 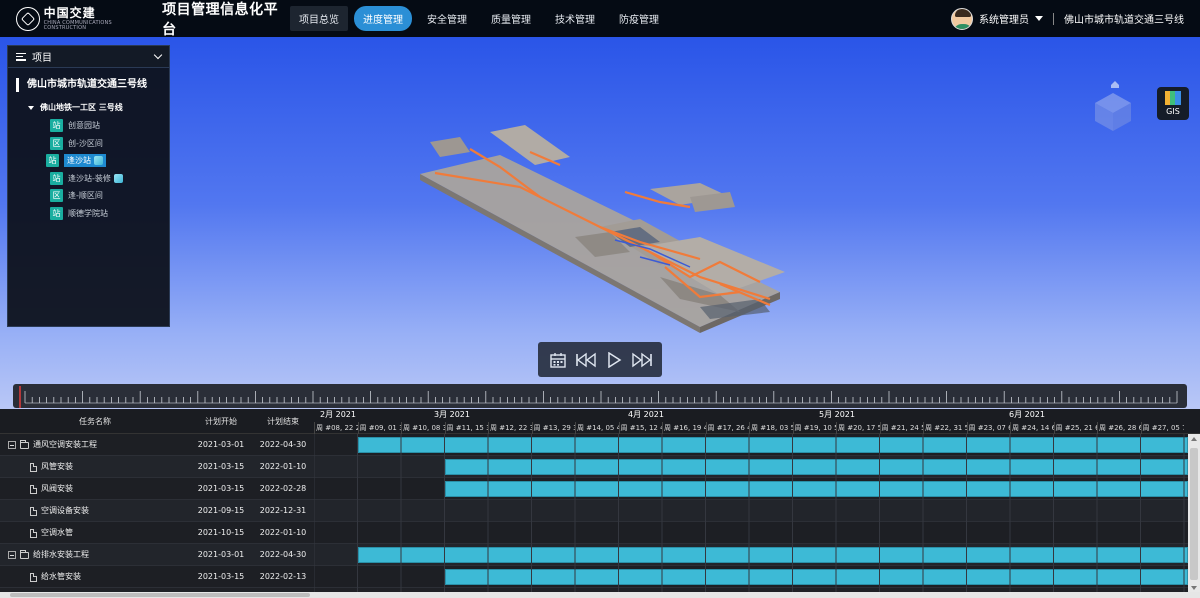 What do you see at coordinates (962, 18) in the screenshot?
I see `avatar` at bounding box center [962, 18].